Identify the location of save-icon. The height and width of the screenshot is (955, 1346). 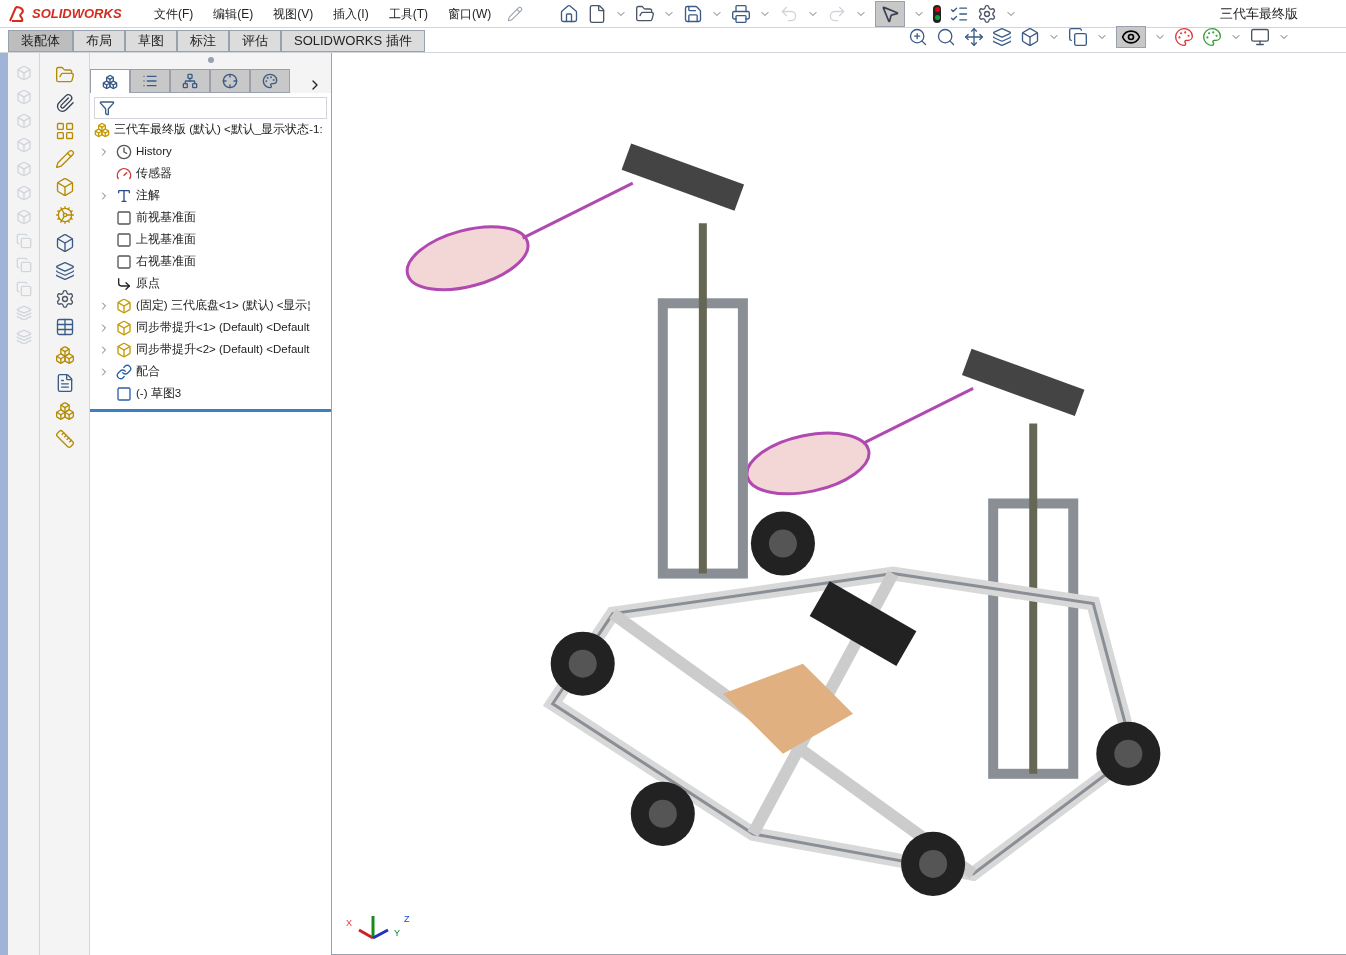
(693, 13).